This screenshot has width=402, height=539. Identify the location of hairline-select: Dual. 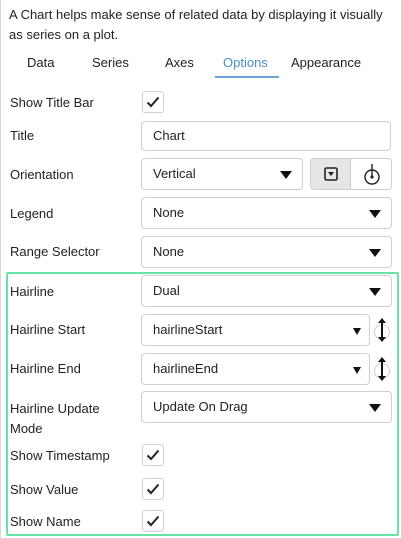
(266, 291).